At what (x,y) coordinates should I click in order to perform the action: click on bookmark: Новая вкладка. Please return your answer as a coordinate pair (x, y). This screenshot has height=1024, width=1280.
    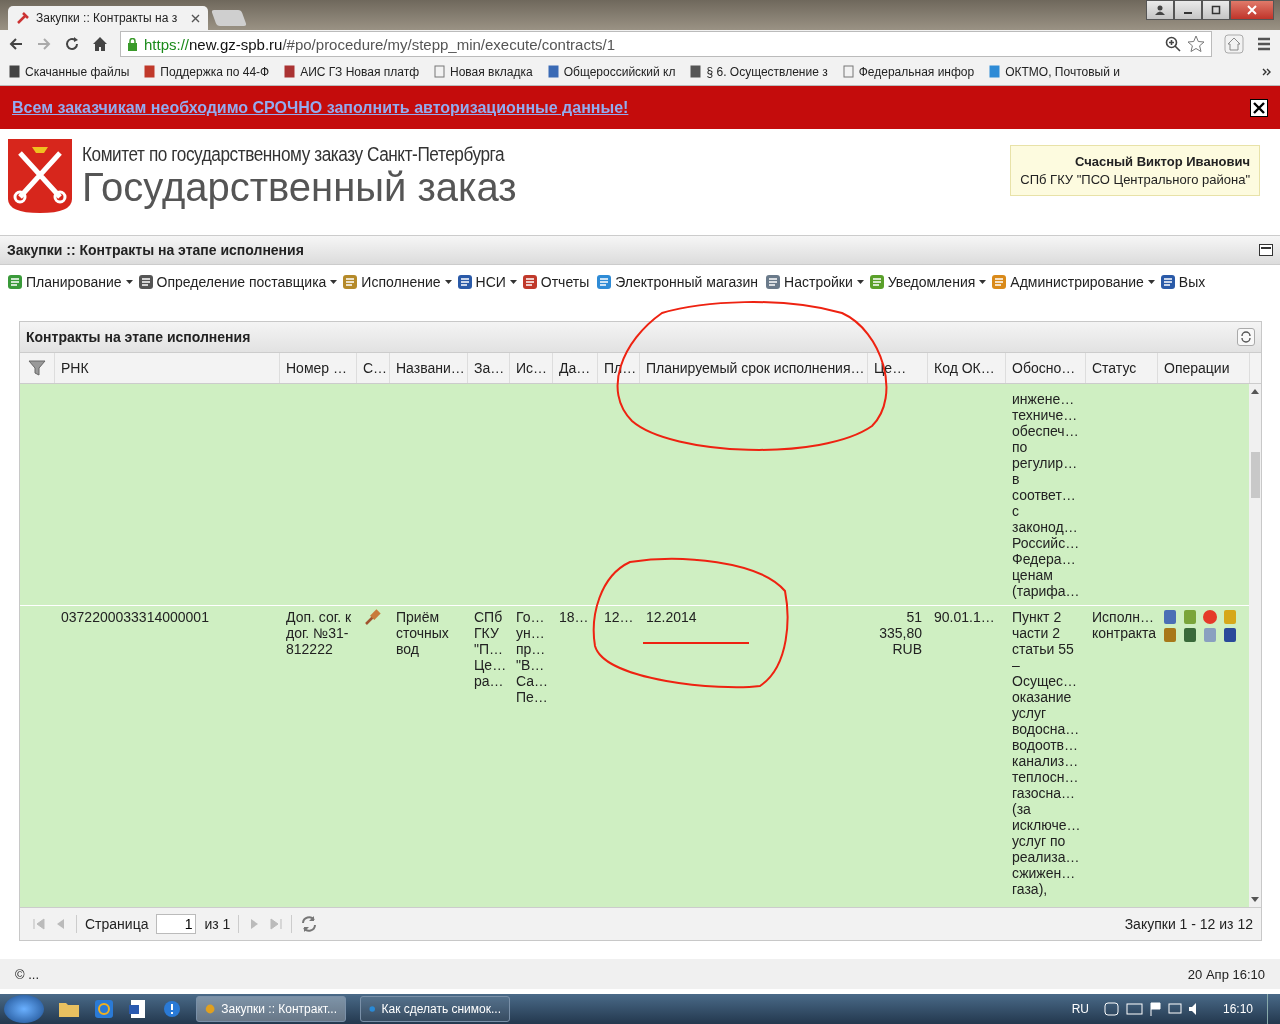
    Looking at the image, I should click on (483, 71).